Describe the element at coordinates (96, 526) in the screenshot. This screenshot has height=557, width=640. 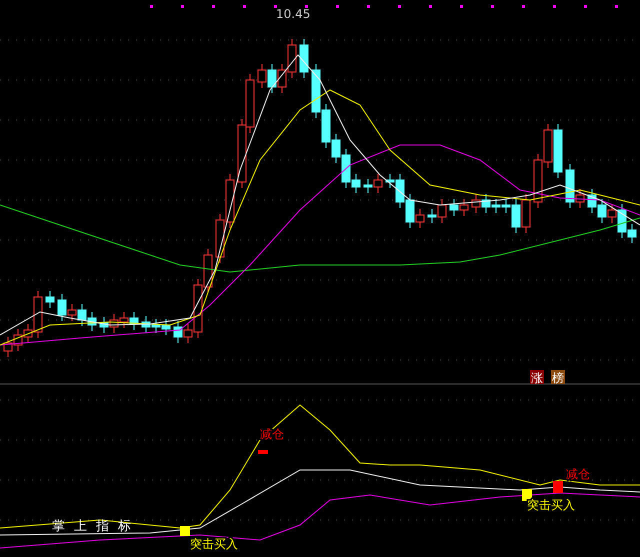
I see `indicator-title: 掌上指标` at that location.